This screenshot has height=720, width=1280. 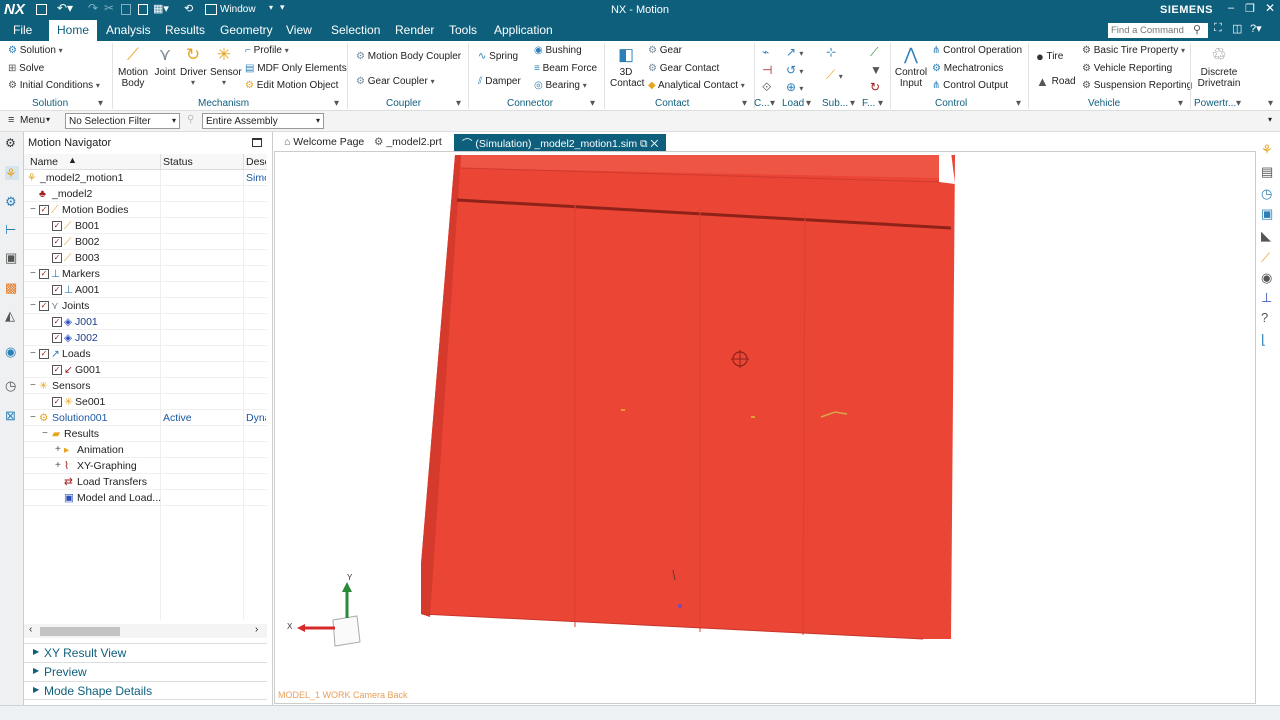 I want to click on mdf-only-elements-button: ▤ MDF Only Elements, so click(x=296, y=68).